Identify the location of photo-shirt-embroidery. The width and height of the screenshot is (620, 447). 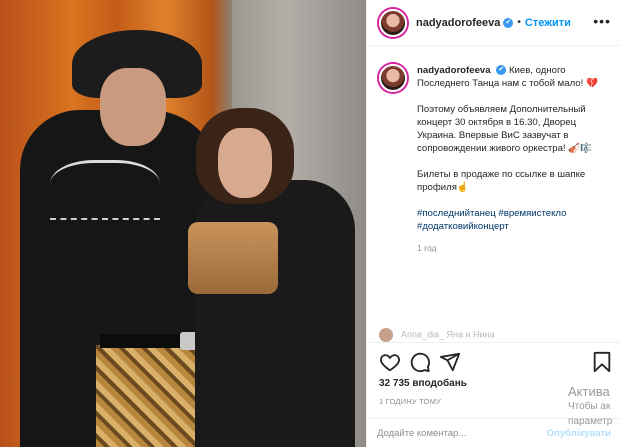
(105, 190).